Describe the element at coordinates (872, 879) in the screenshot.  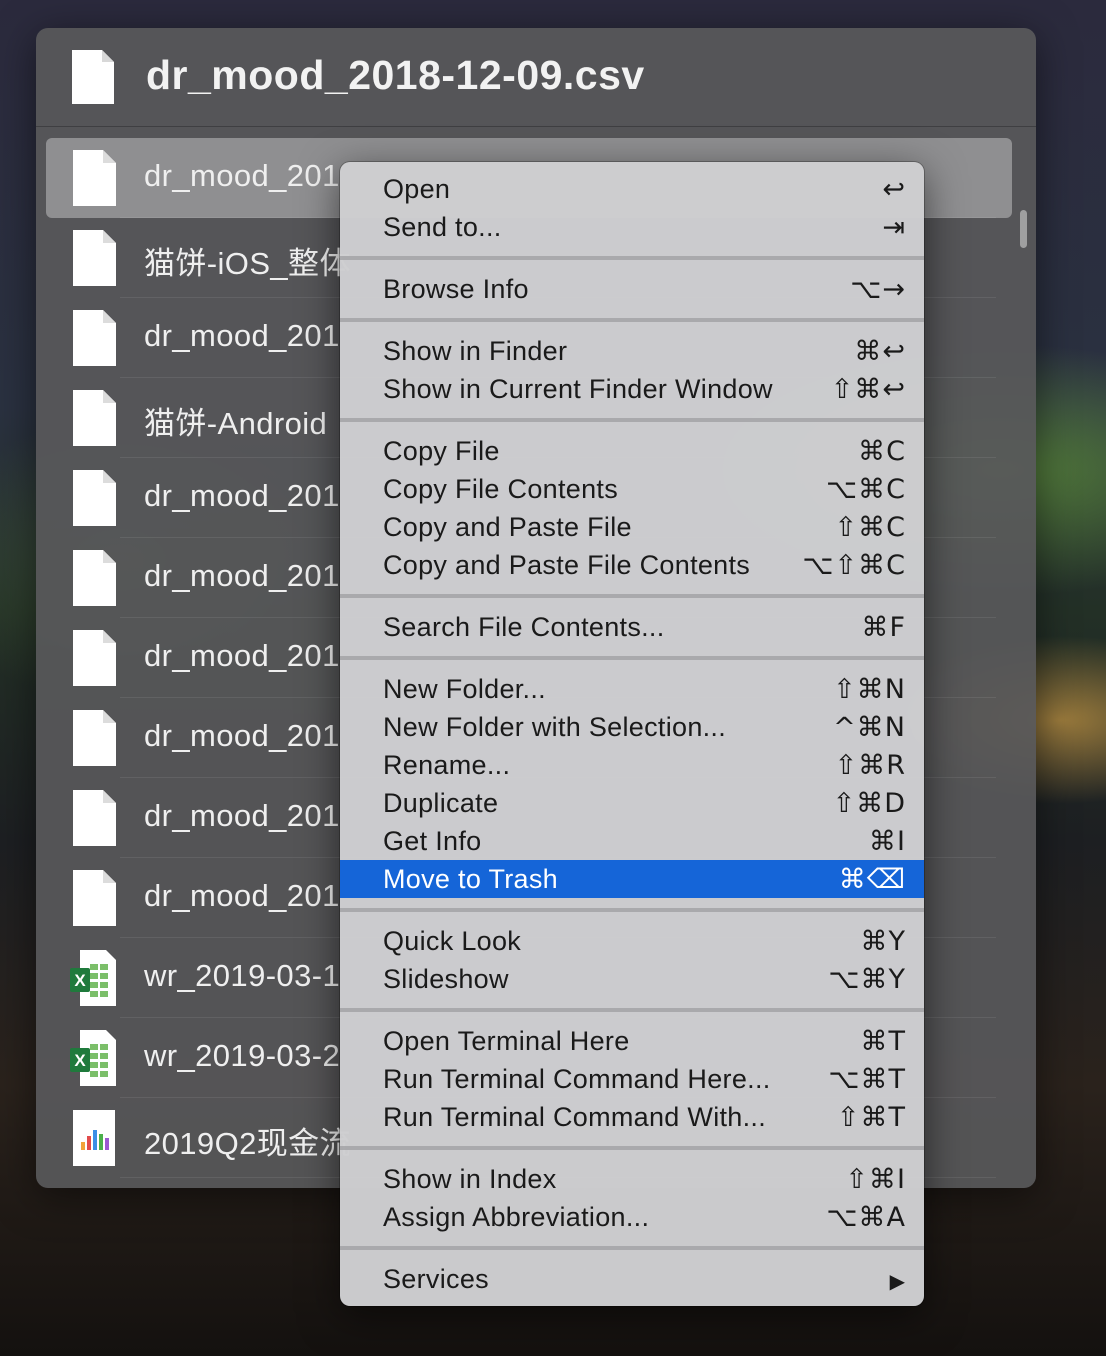
I see `menu-item-shortcut: ⌘⌫` at that location.